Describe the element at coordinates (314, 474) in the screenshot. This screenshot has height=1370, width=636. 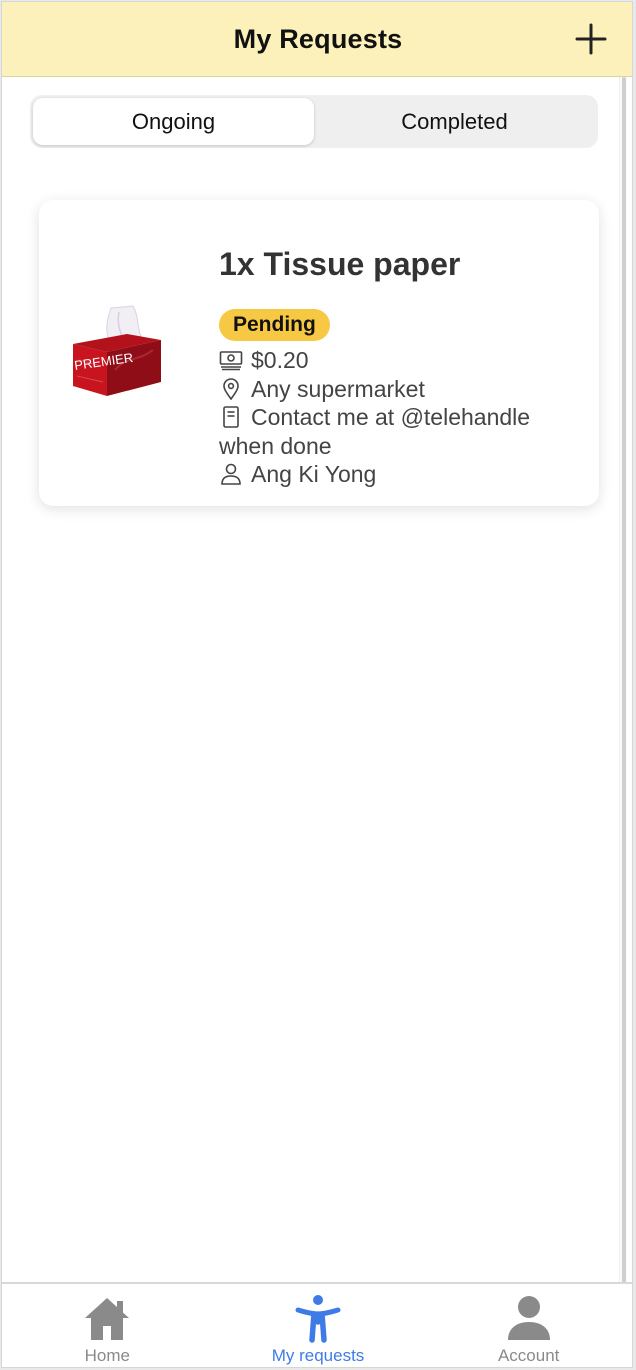
I see `requester-text: Ang Ki Yong` at that location.